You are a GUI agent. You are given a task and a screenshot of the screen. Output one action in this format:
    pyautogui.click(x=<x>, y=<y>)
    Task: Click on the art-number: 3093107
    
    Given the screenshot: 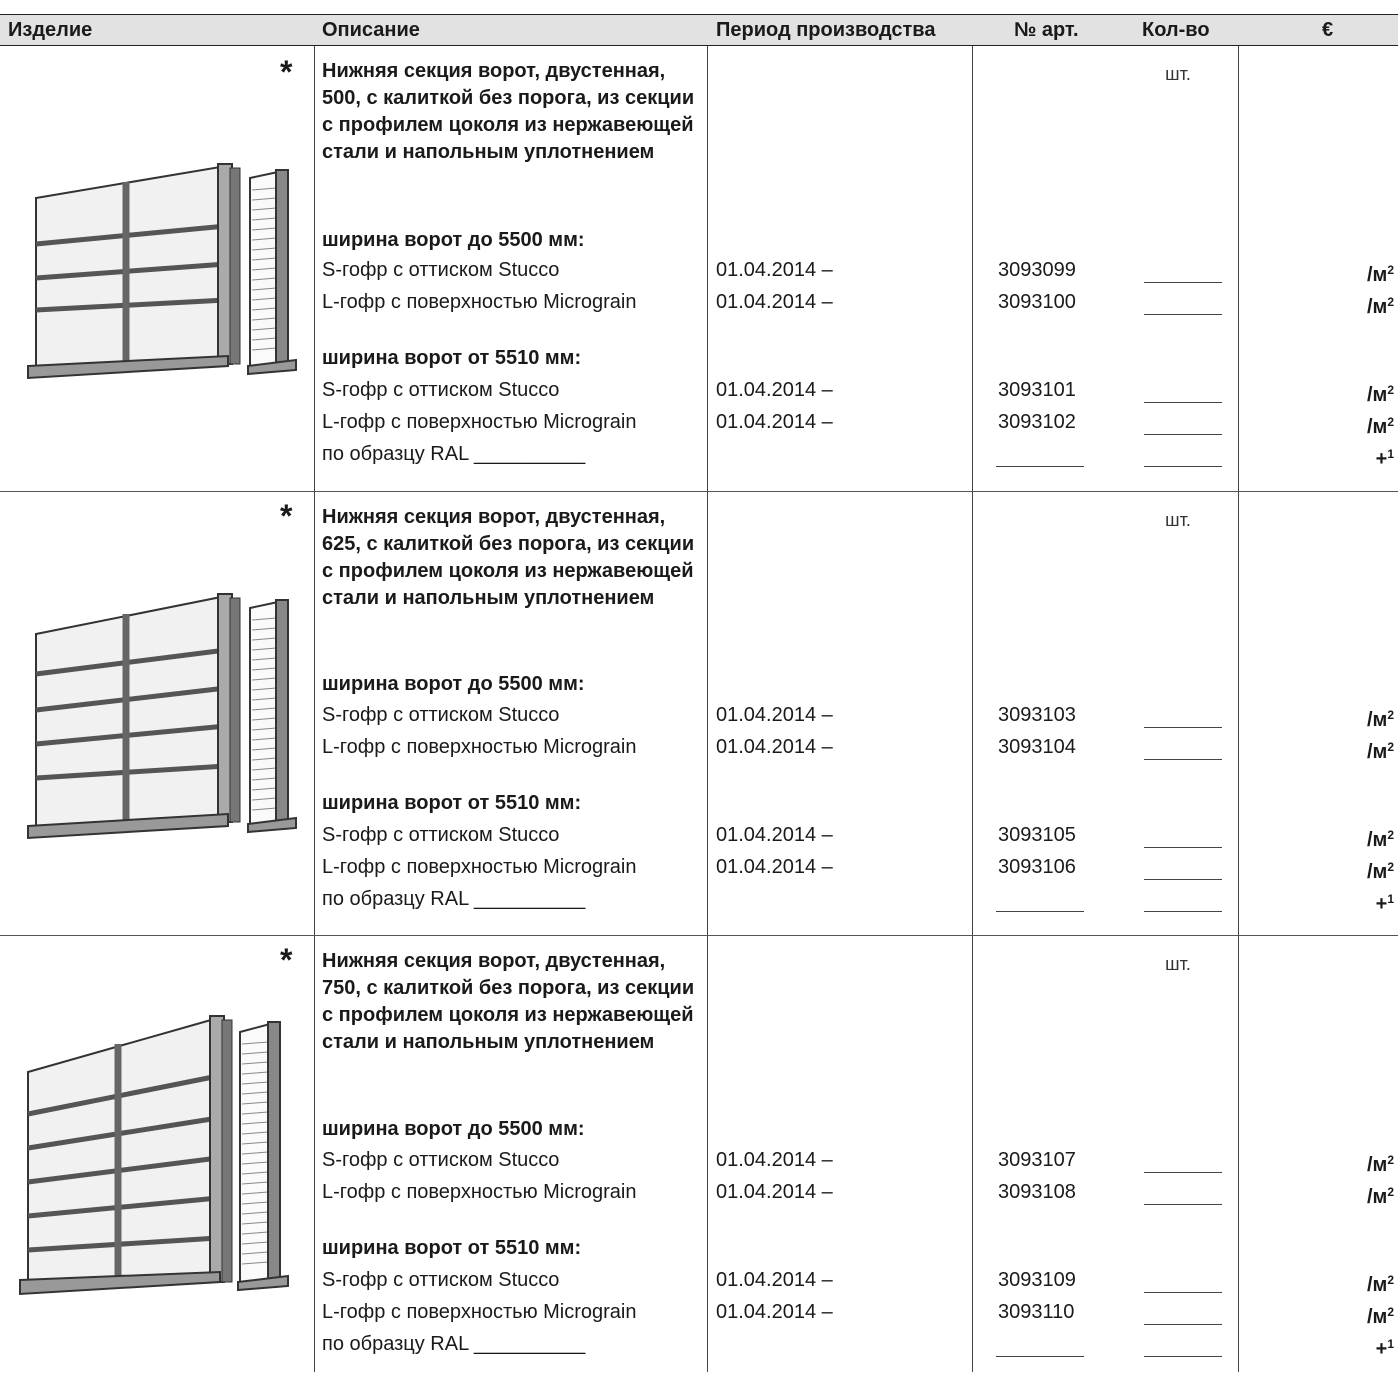 What is the action you would take?
    pyautogui.click(x=1037, y=1160)
    